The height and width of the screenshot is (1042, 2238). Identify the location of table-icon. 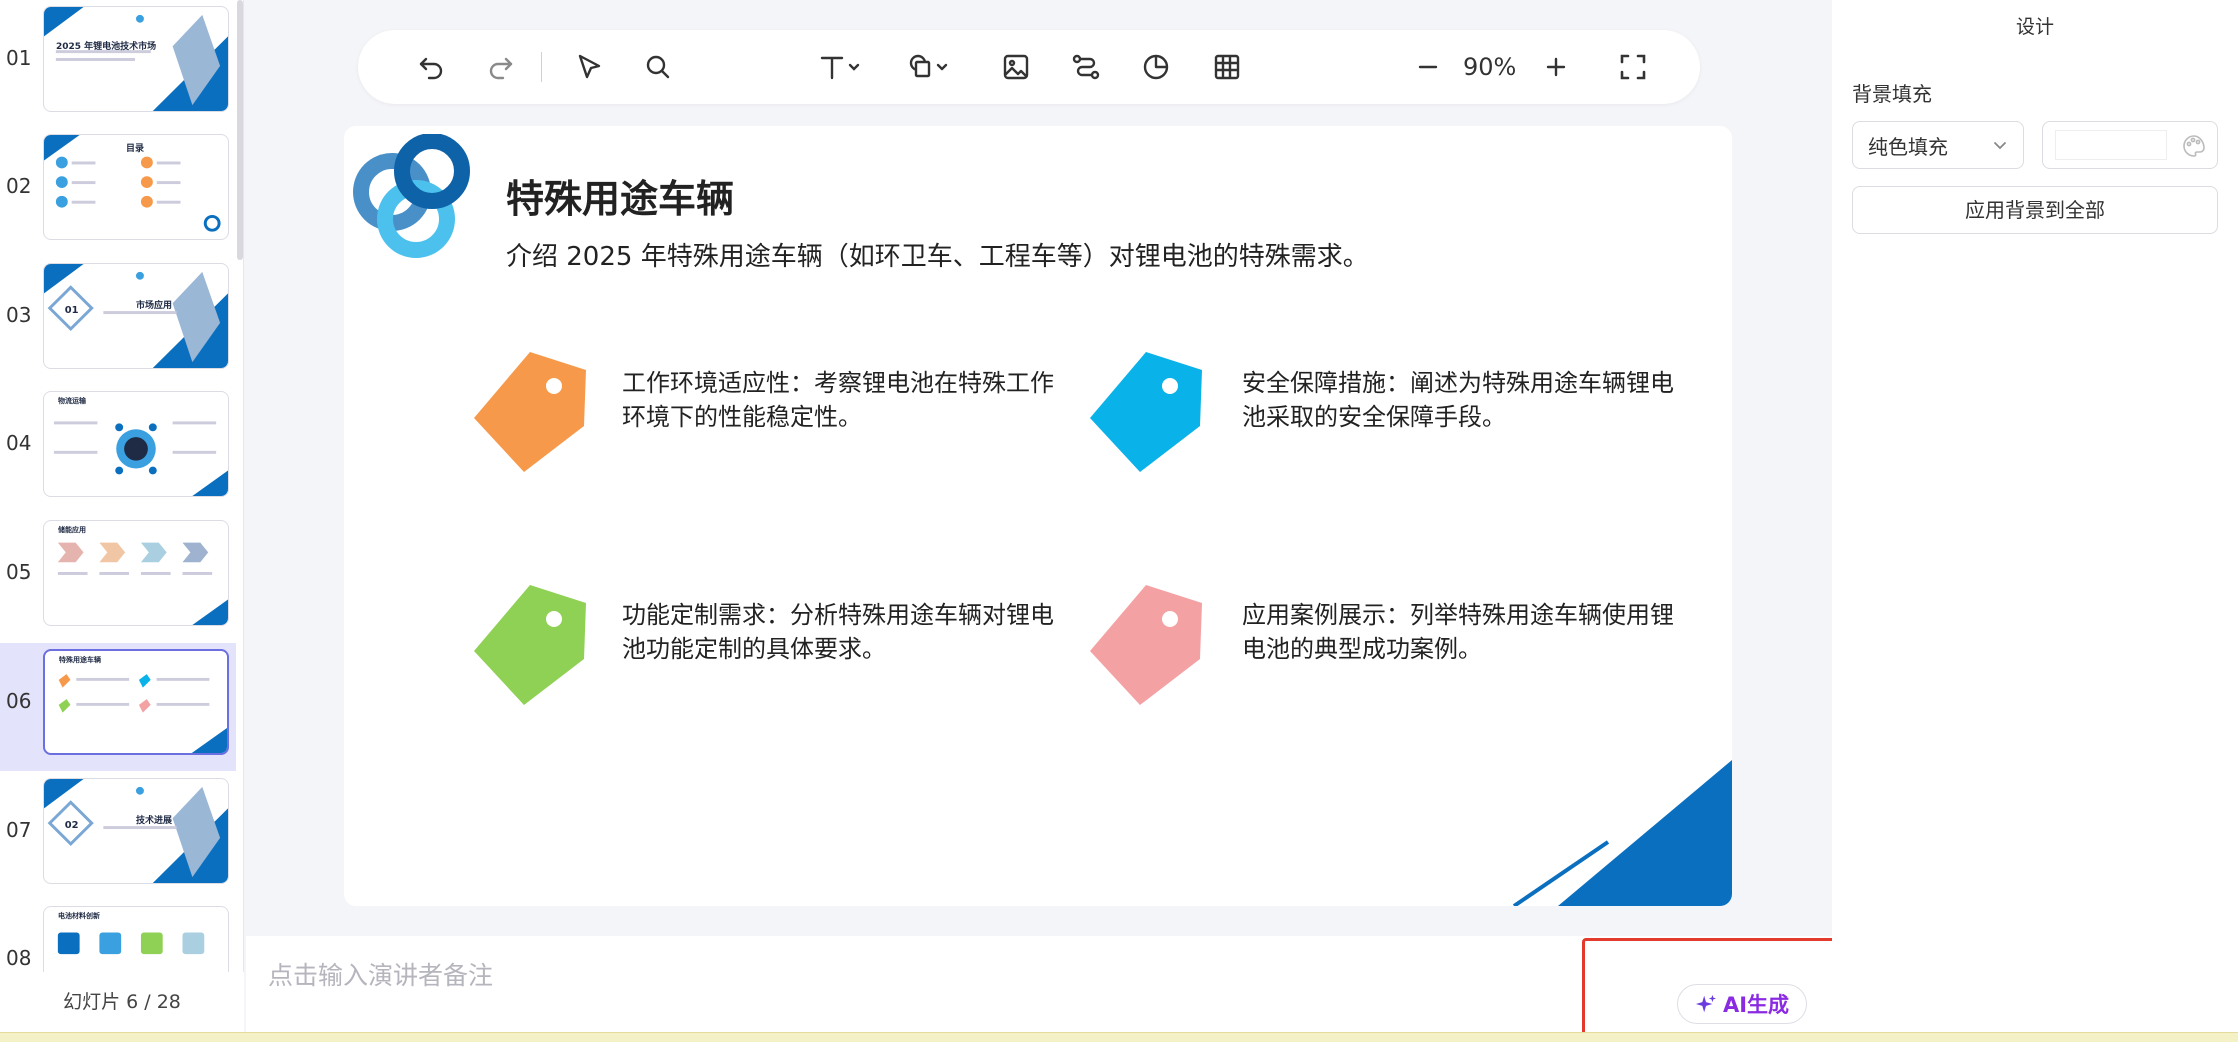
(1227, 67).